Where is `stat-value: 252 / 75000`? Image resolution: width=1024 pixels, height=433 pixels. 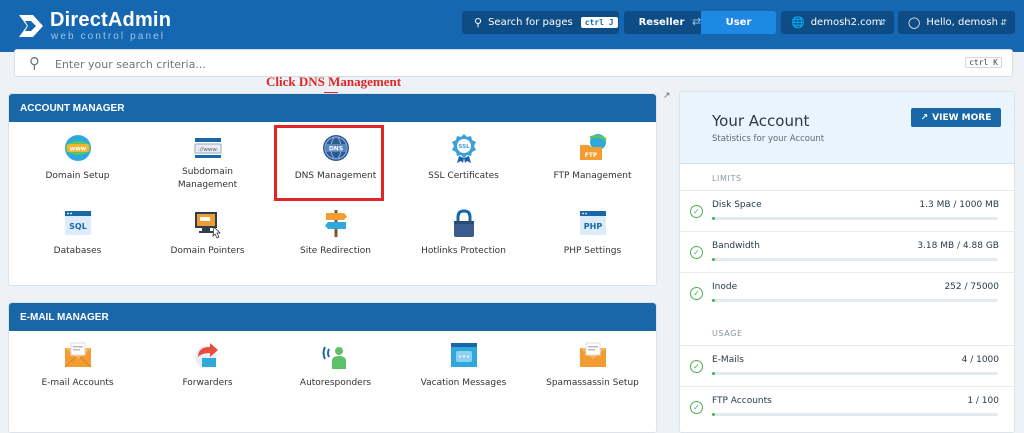
stat-value: 252 / 75000 is located at coordinates (971, 287).